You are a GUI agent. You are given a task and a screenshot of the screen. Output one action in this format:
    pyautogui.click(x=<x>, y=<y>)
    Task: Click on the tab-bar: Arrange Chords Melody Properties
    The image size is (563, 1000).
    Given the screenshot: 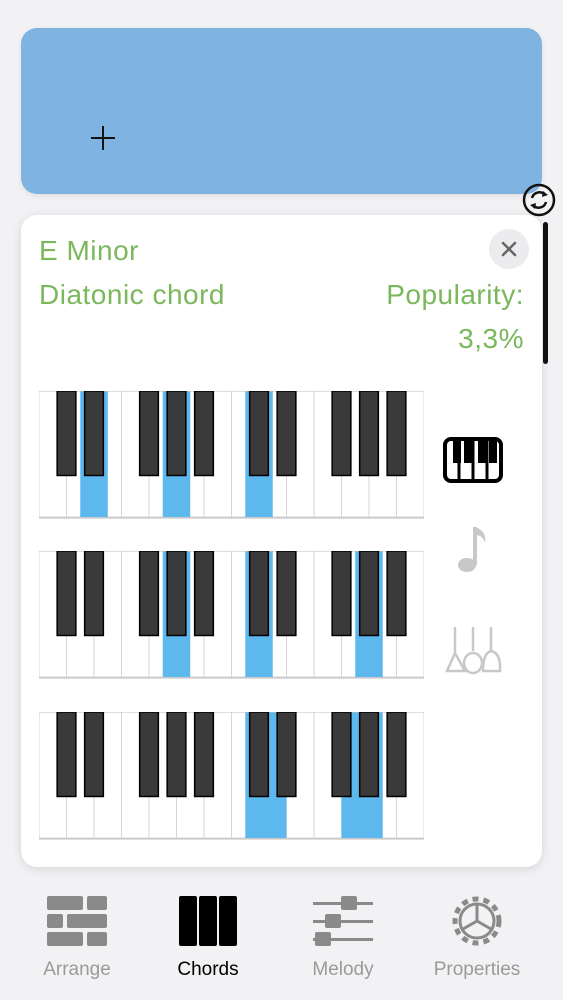 What is the action you would take?
    pyautogui.click(x=281, y=940)
    